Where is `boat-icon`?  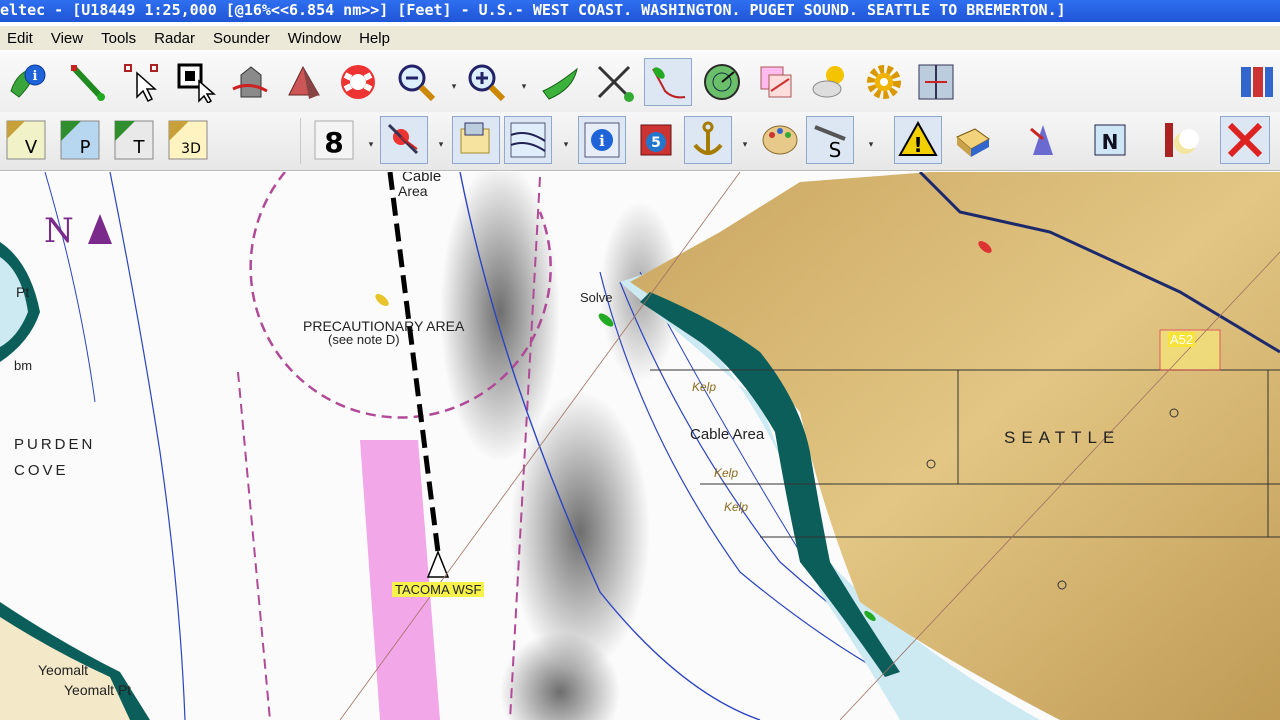
boat-icon is located at coordinates (560, 82).